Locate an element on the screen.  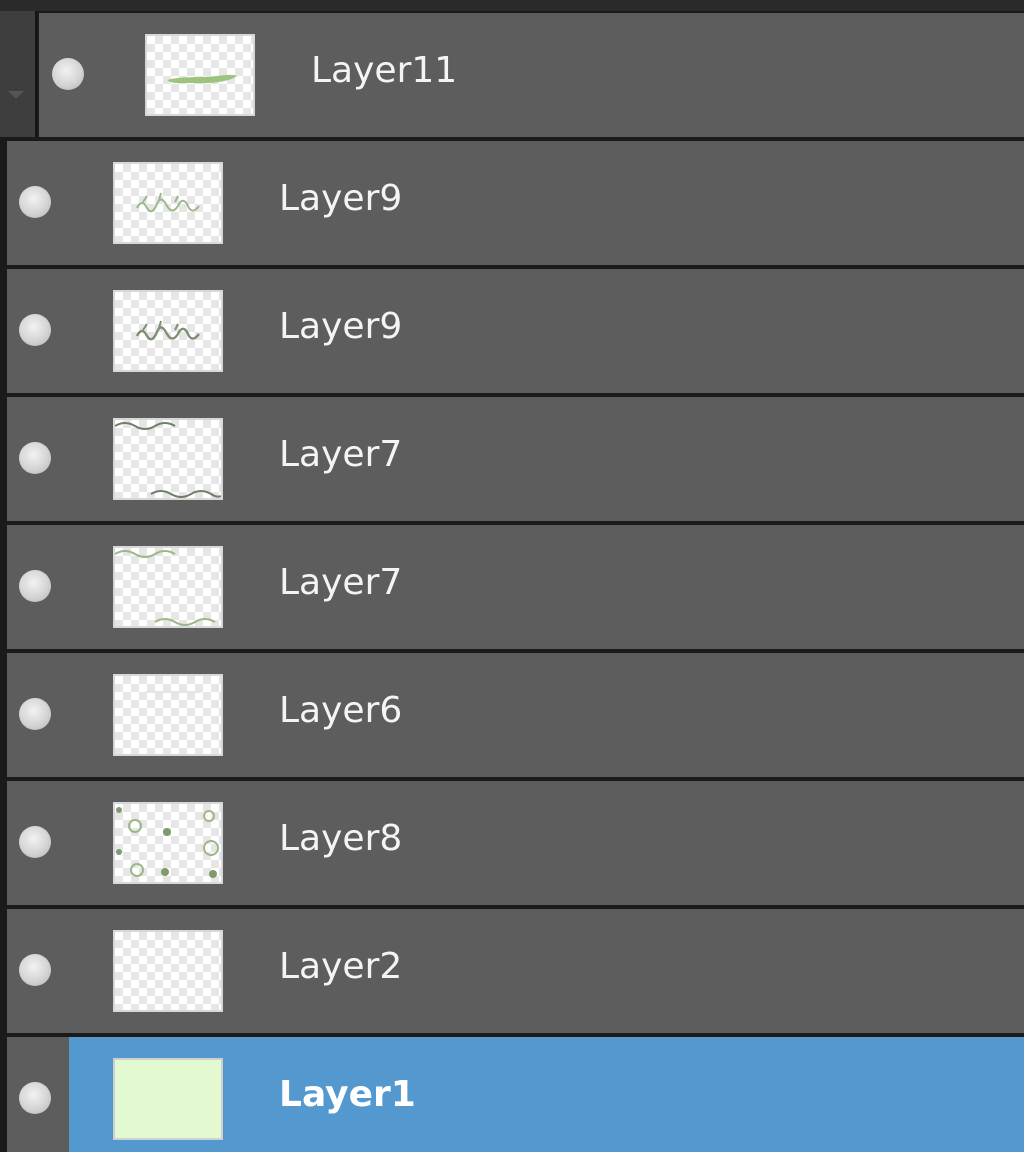
layer-name: Layer2 is located at coordinates (341, 966).